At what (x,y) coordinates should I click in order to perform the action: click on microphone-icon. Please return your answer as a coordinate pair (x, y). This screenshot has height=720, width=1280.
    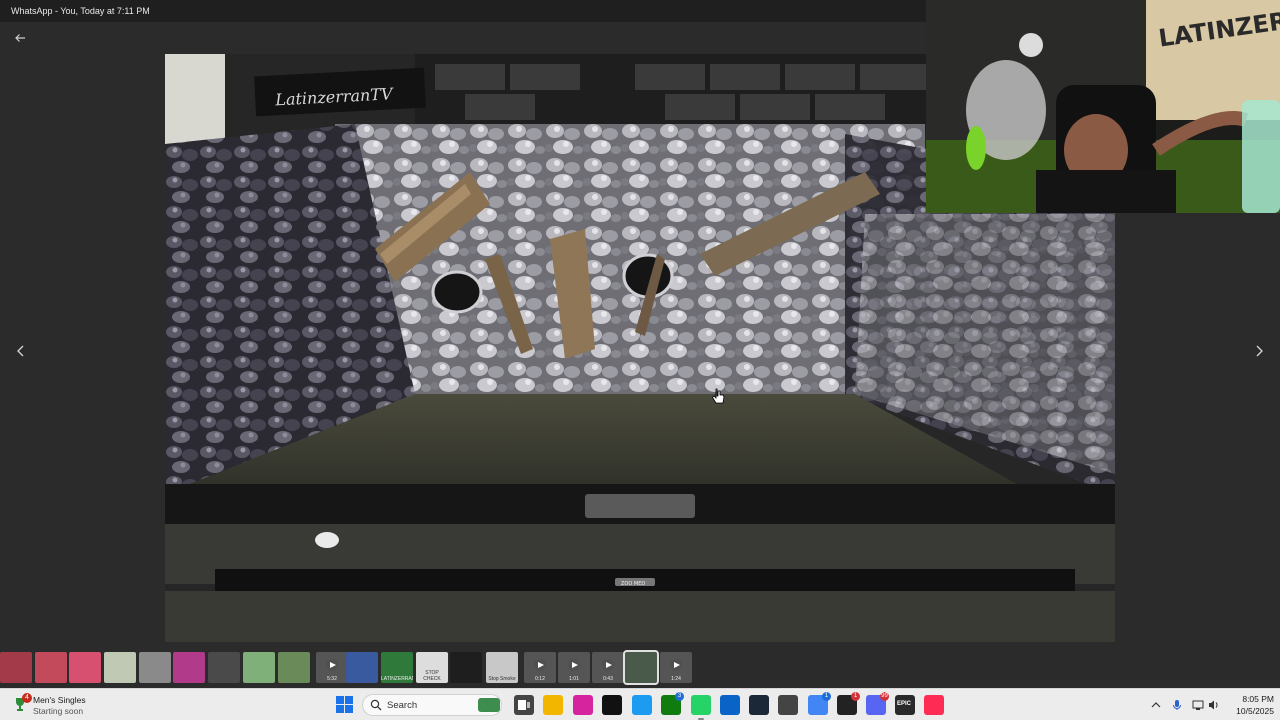
    Looking at the image, I should click on (1177, 705).